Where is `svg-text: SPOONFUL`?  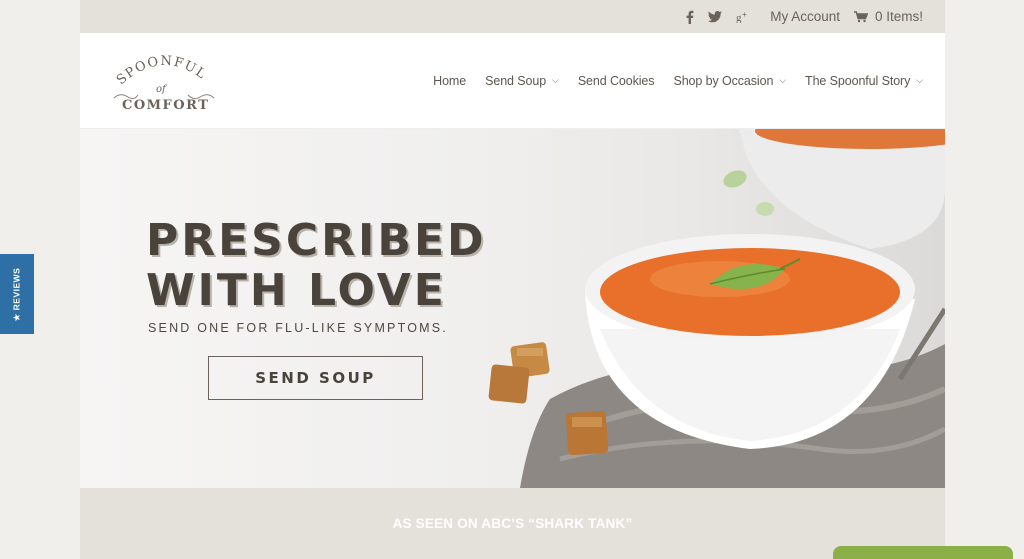 svg-text: SPOONFUL is located at coordinates (161, 70).